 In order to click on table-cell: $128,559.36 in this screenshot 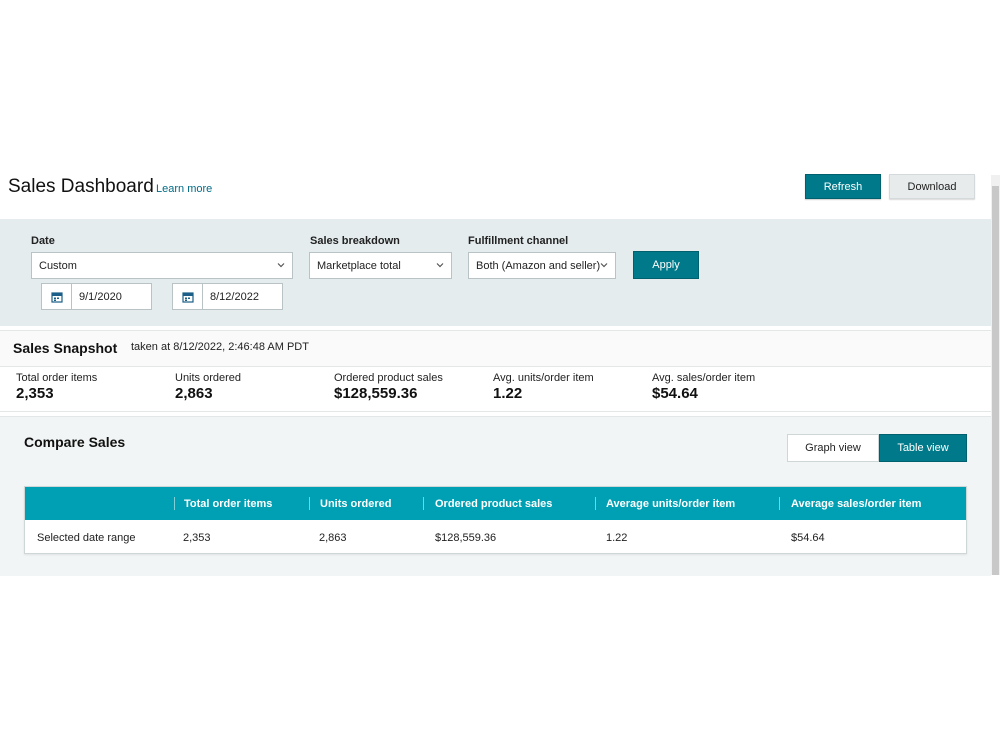, I will do `click(466, 537)`.